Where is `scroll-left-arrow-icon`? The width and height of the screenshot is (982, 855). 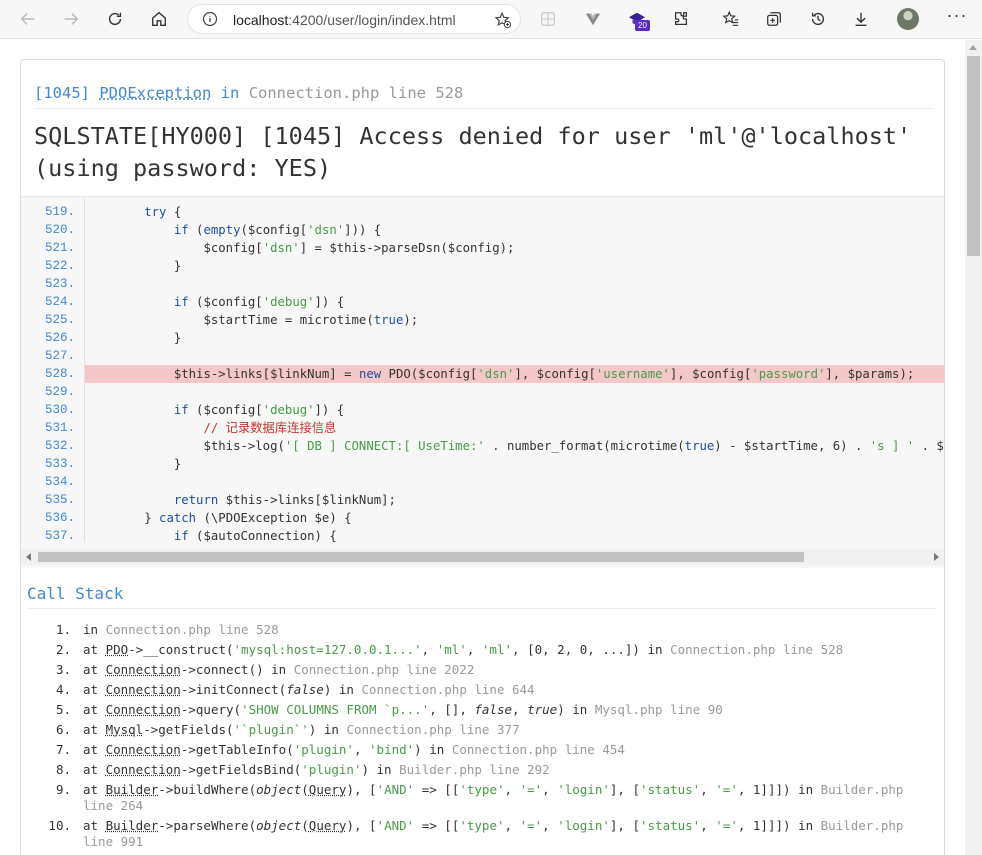
scroll-left-arrow-icon is located at coordinates (28, 557).